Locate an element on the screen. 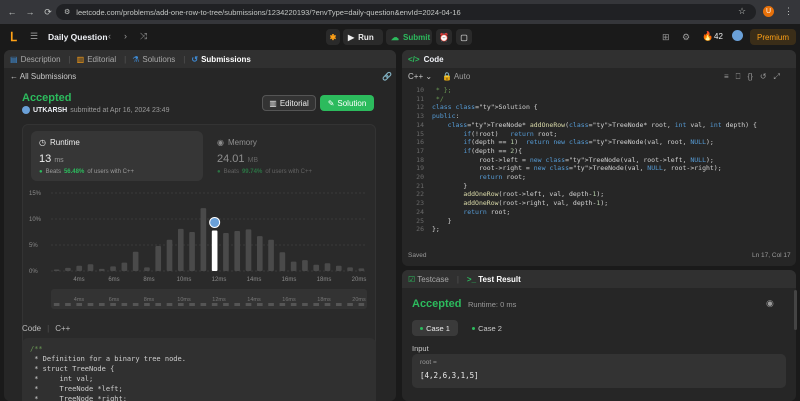  x-tick-label: 18ms is located at coordinates (324, 280).